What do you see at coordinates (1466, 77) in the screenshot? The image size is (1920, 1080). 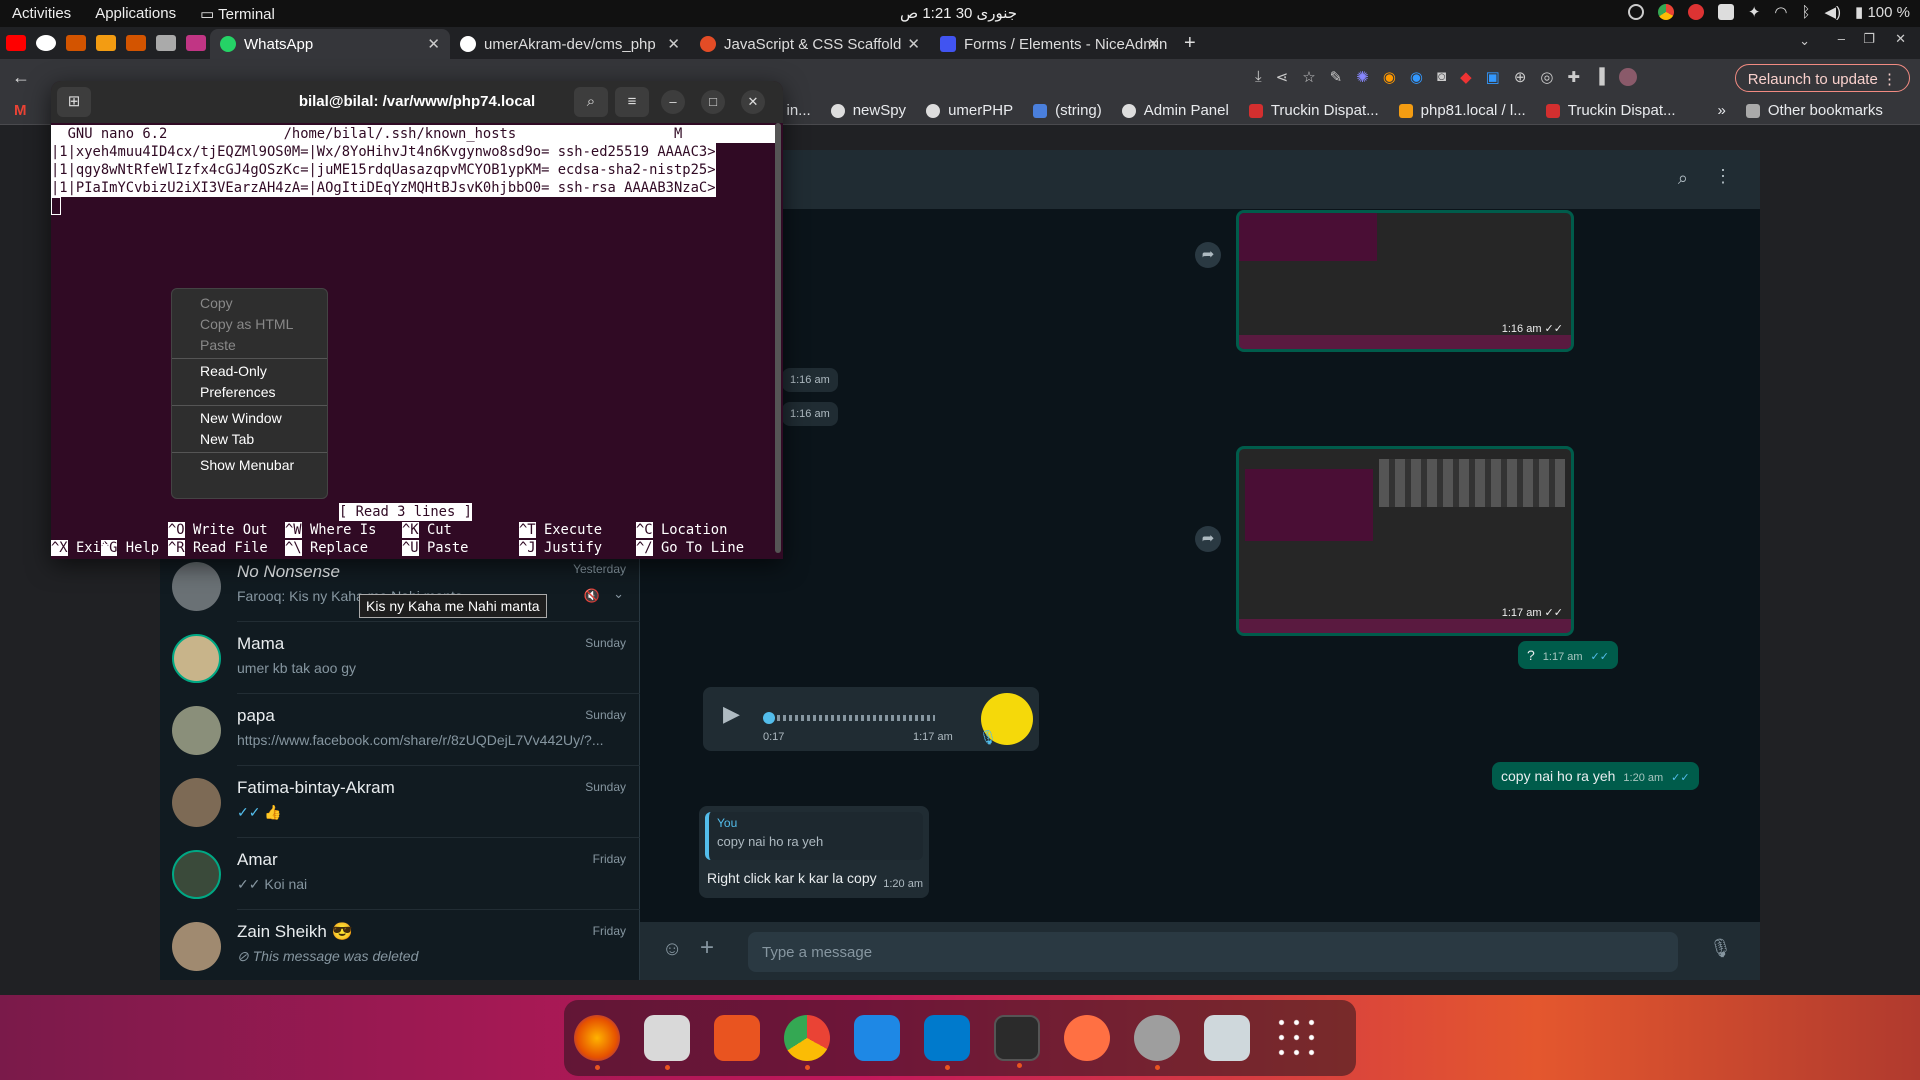 I see `extension-icon-5: ◆` at bounding box center [1466, 77].